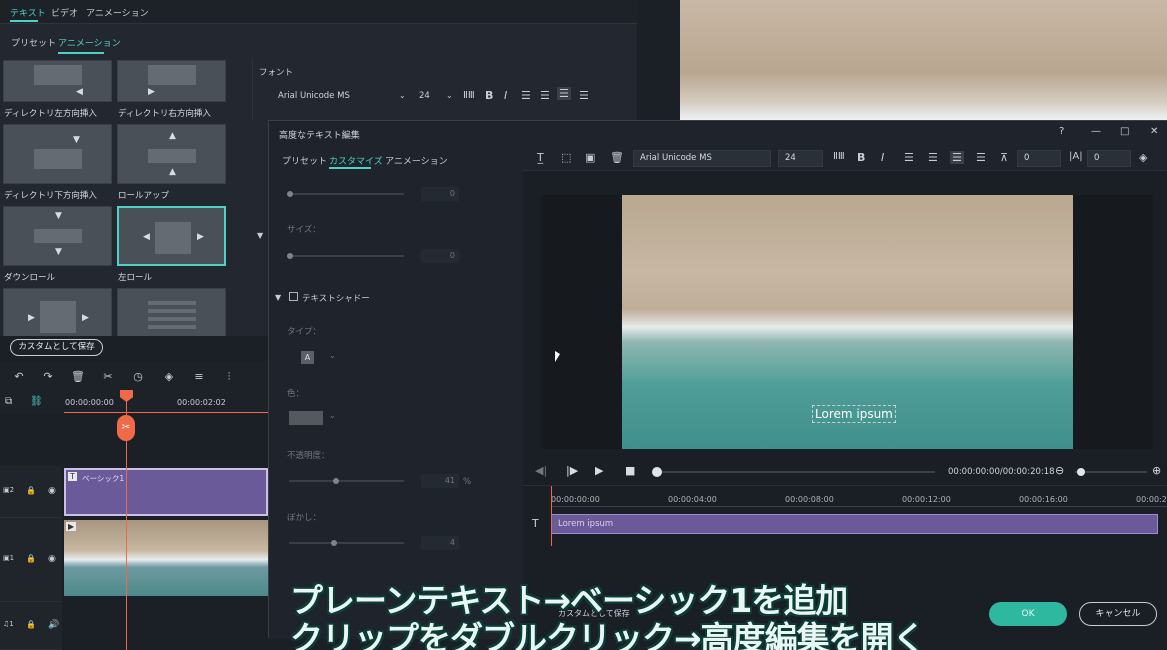  What do you see at coordinates (36, 401) in the screenshot?
I see `link-icon: ⛓` at bounding box center [36, 401].